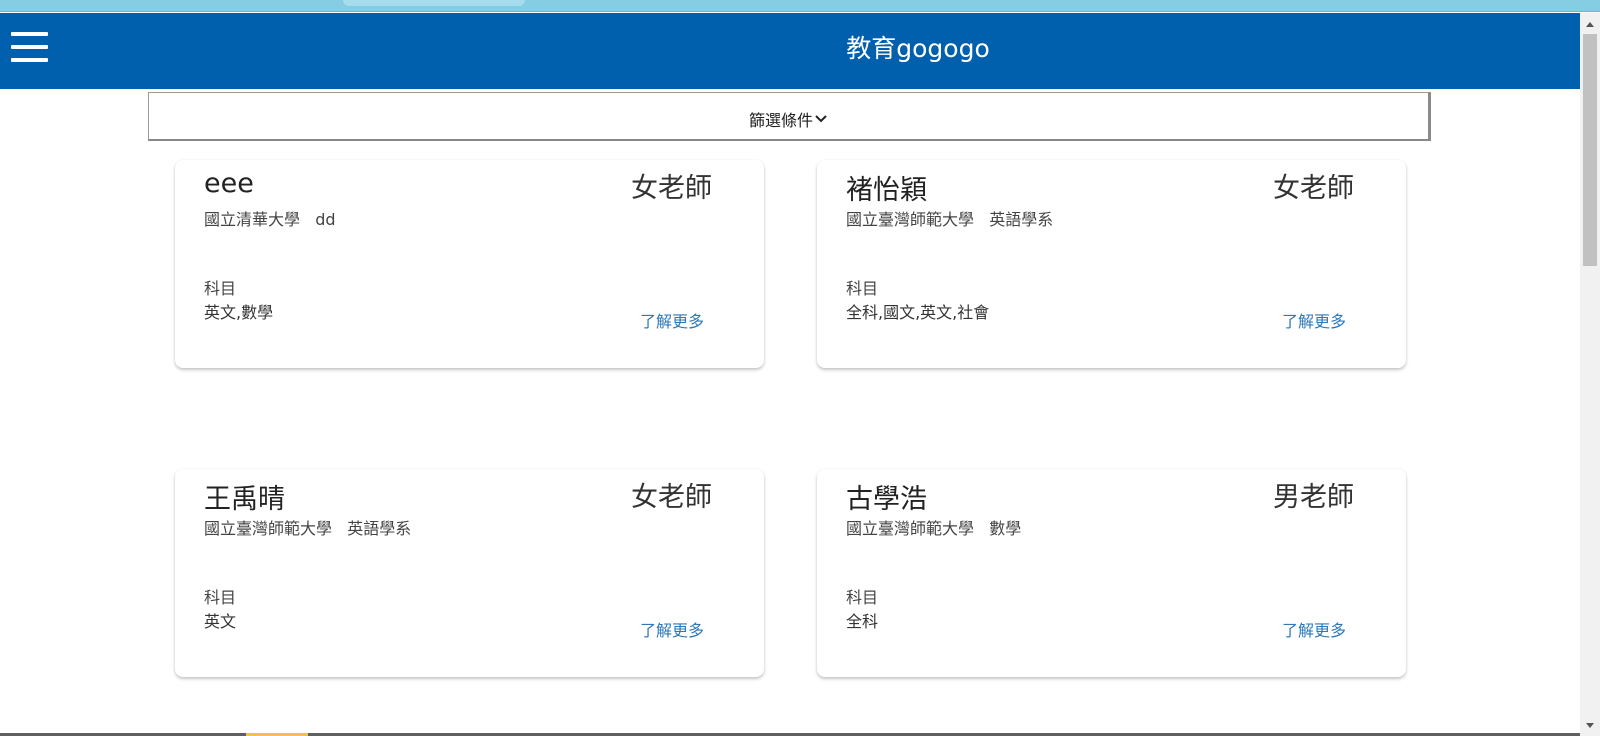 This screenshot has width=1600, height=736. What do you see at coordinates (934, 528) in the screenshot?
I see `teacher-school: 國立臺灣師範大學 數學` at bounding box center [934, 528].